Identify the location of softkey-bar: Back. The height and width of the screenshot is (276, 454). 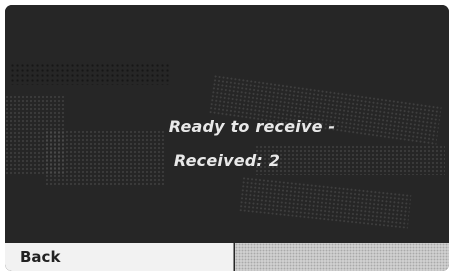
(227, 256).